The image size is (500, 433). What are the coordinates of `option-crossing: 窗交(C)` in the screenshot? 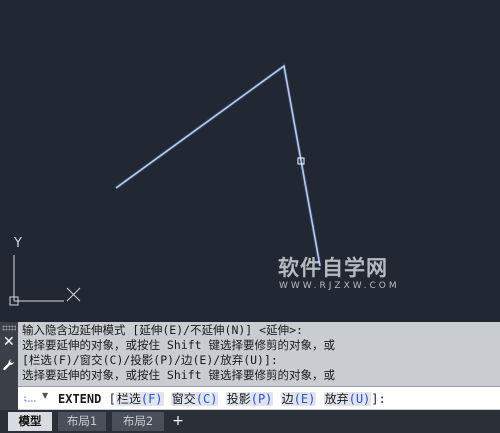 It's located at (194, 399).